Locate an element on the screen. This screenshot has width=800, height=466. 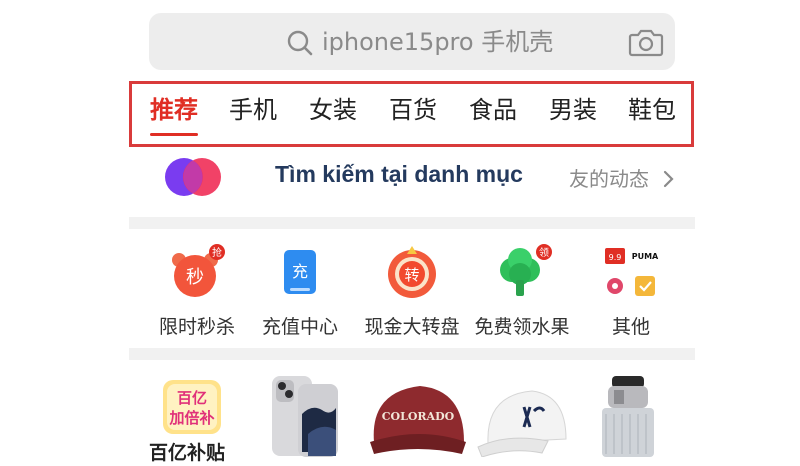
flash-sale-button: 秒 抢 限时秒杀 is located at coordinates (197, 292).